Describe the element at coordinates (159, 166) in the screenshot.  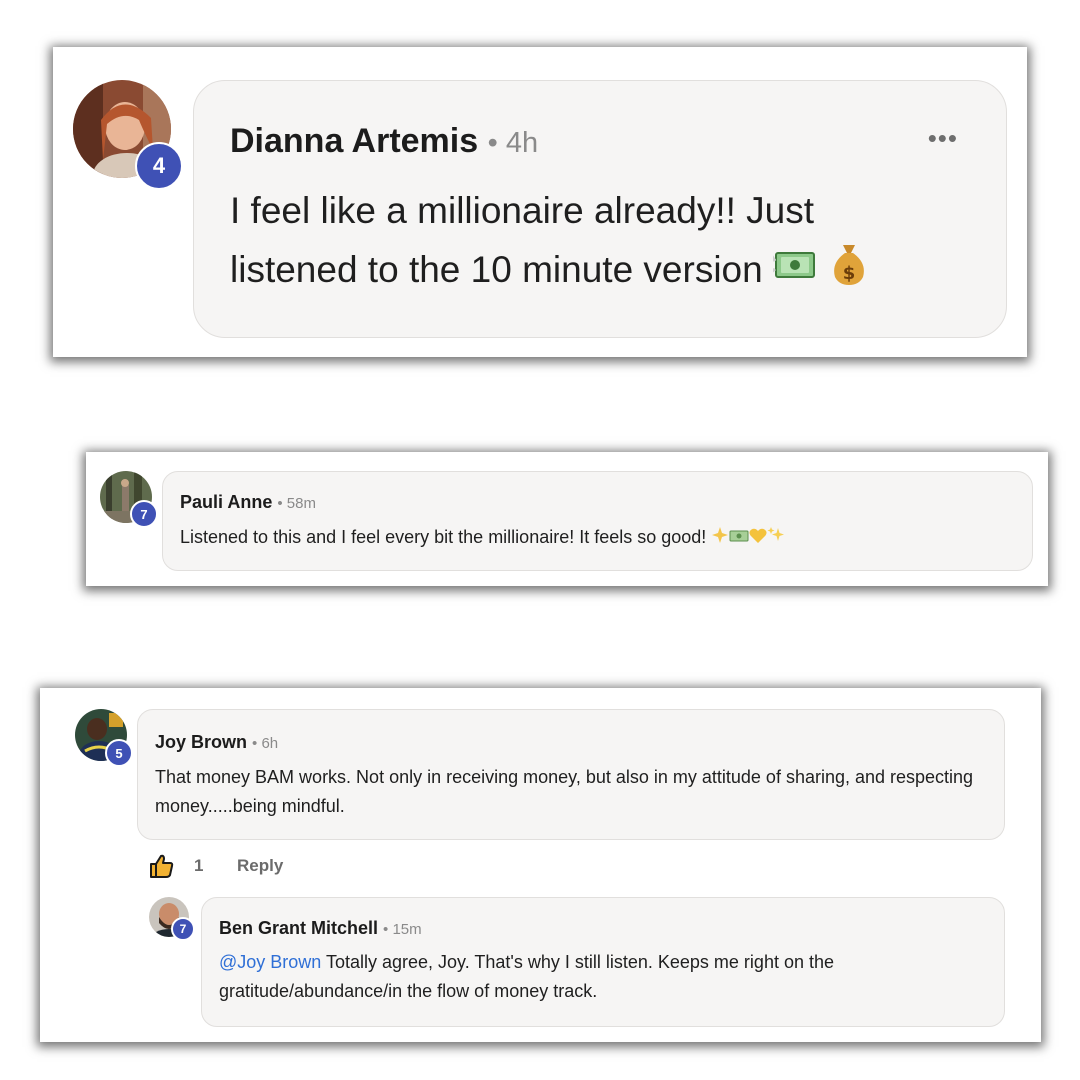
I see `level-badge: 4` at that location.